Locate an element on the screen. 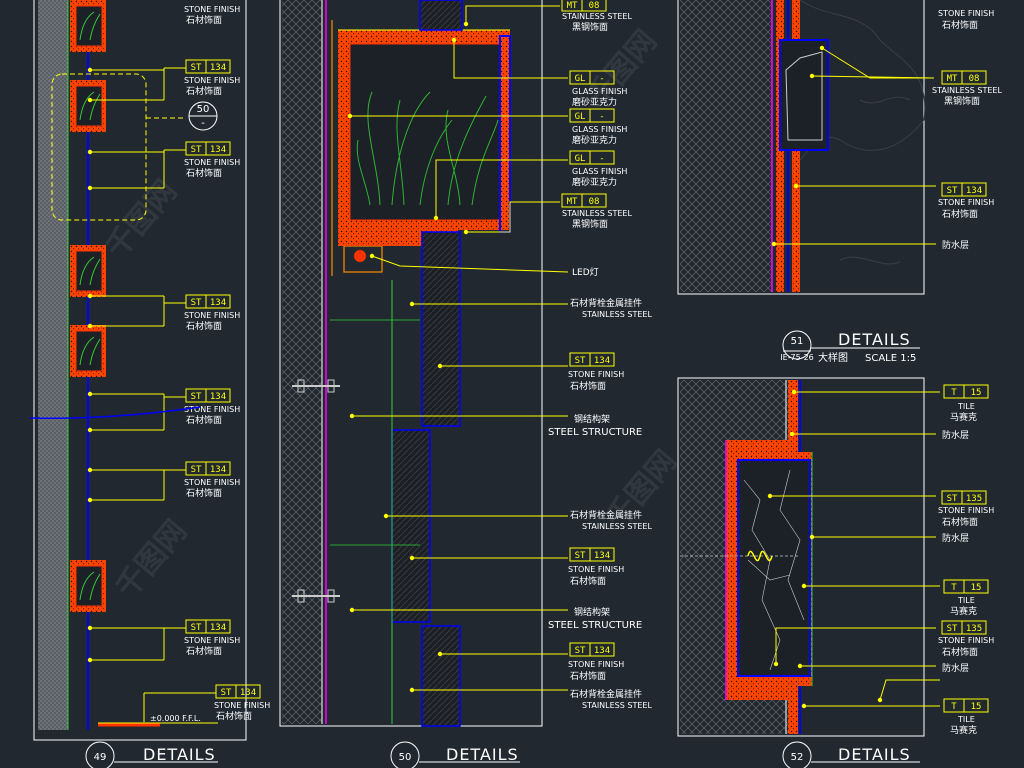 The width and height of the screenshot is (1024, 768). panel-52-tag-tile3-num: 15 is located at coordinates (976, 707).